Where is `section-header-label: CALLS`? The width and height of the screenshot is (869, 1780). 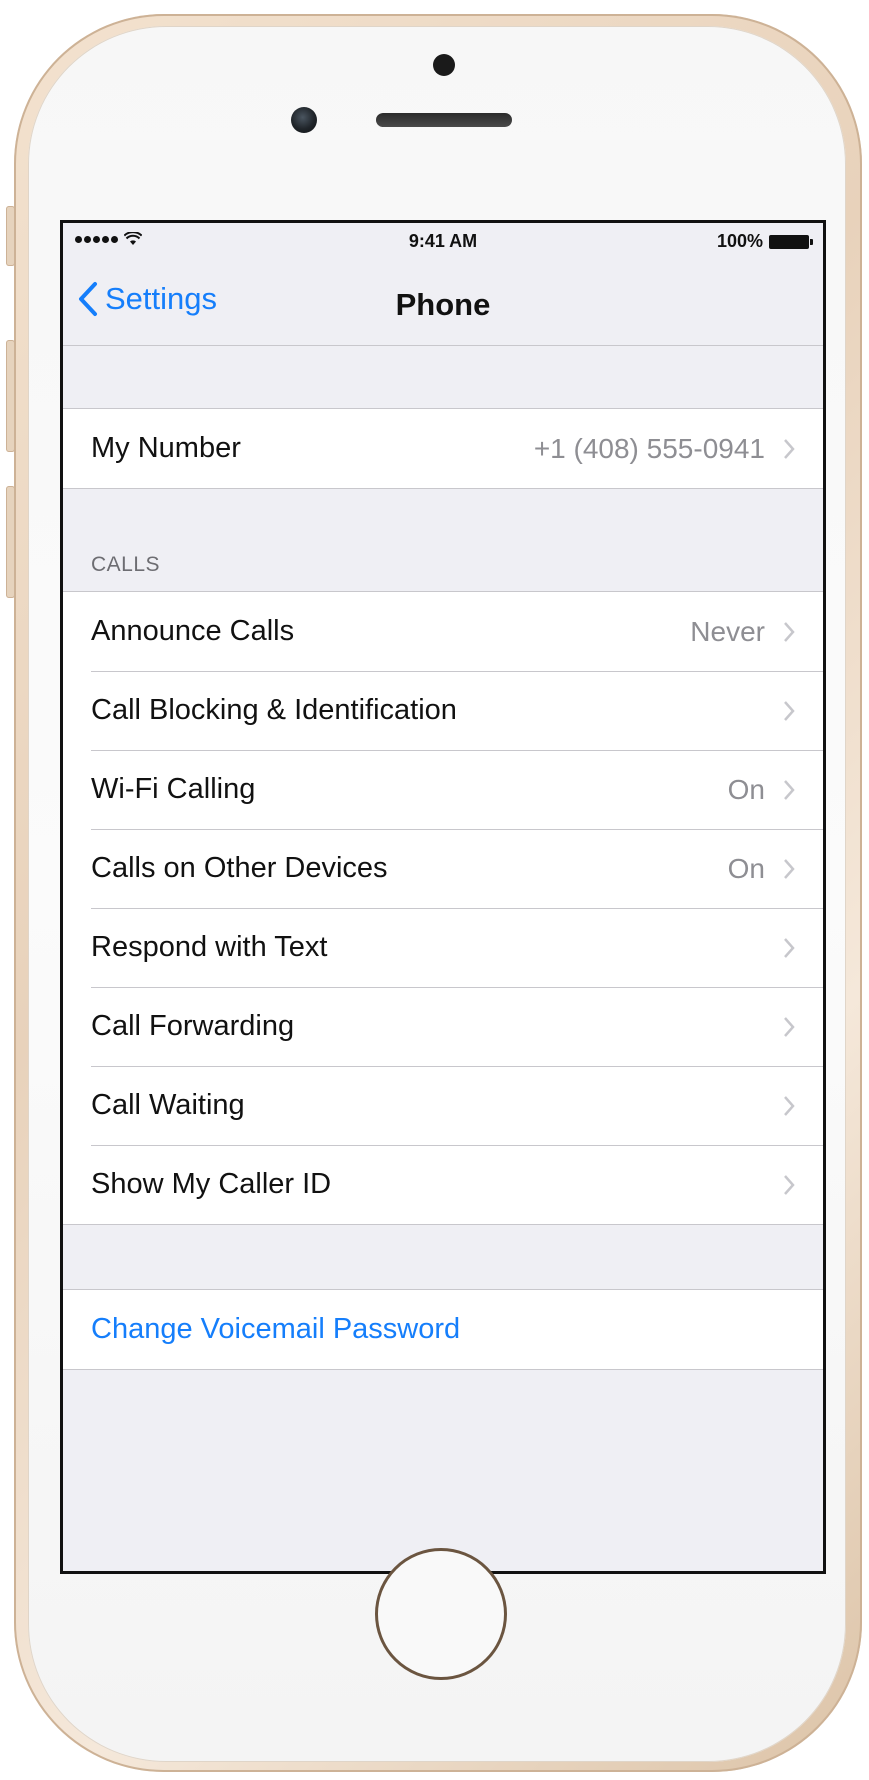
section-header-label: CALLS is located at coordinates (126, 564).